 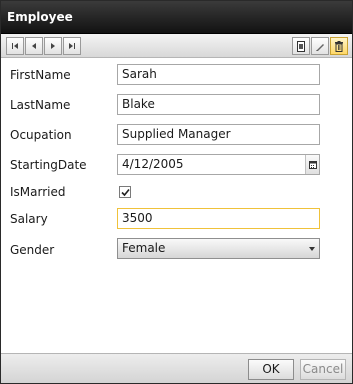 I want to click on first-record-button, so click(x=15, y=46).